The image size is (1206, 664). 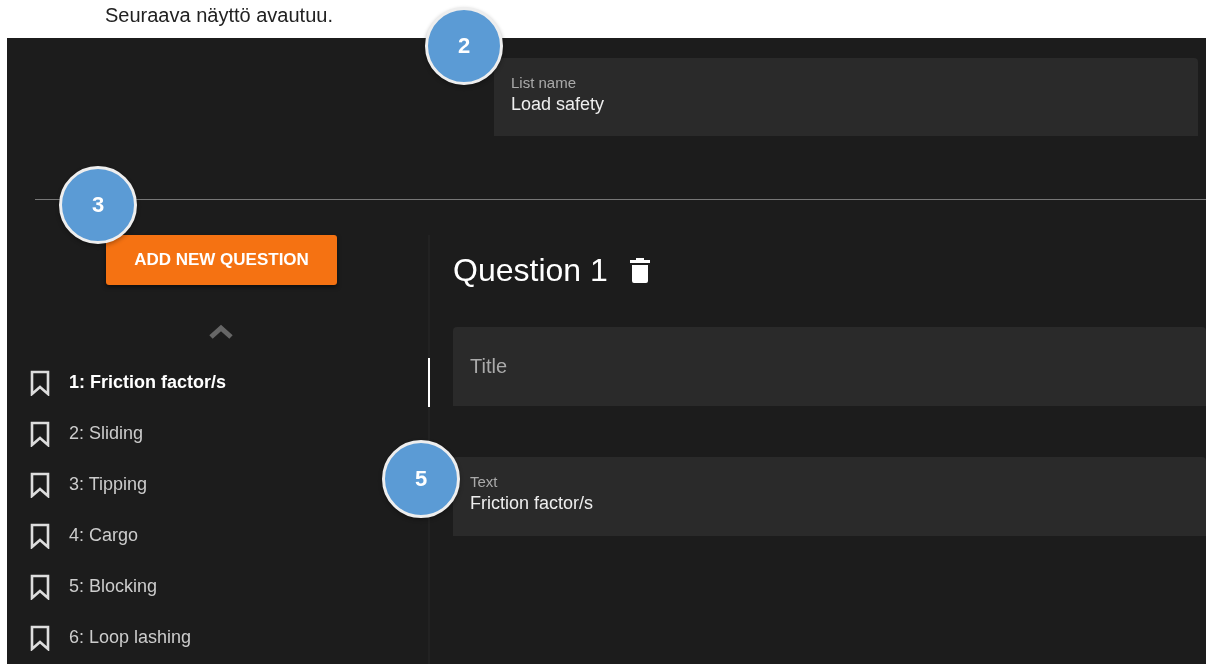 What do you see at coordinates (530, 270) in the screenshot?
I see `question-heading: Question 1` at bounding box center [530, 270].